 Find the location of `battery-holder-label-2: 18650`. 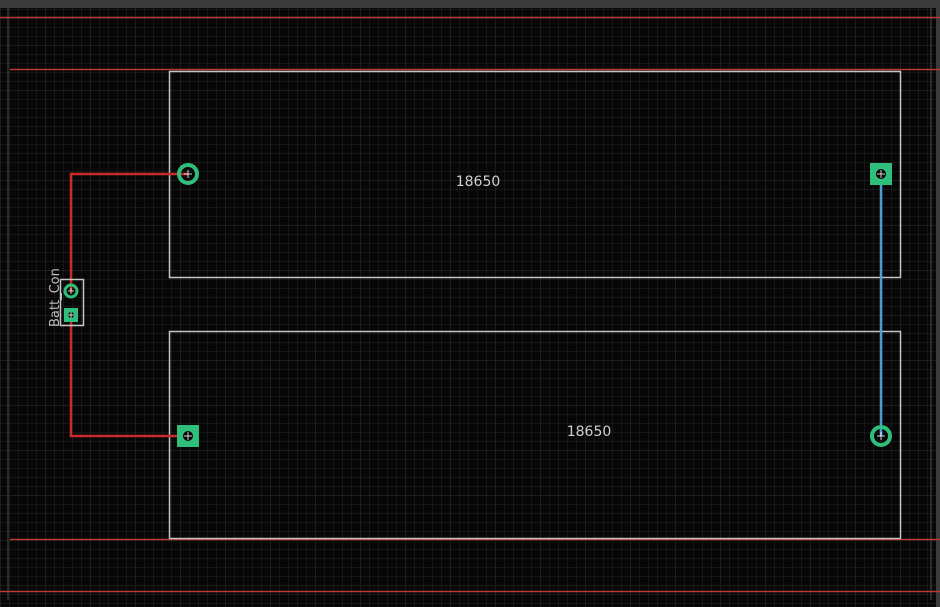

battery-holder-label-2: 18650 is located at coordinates (589, 432).